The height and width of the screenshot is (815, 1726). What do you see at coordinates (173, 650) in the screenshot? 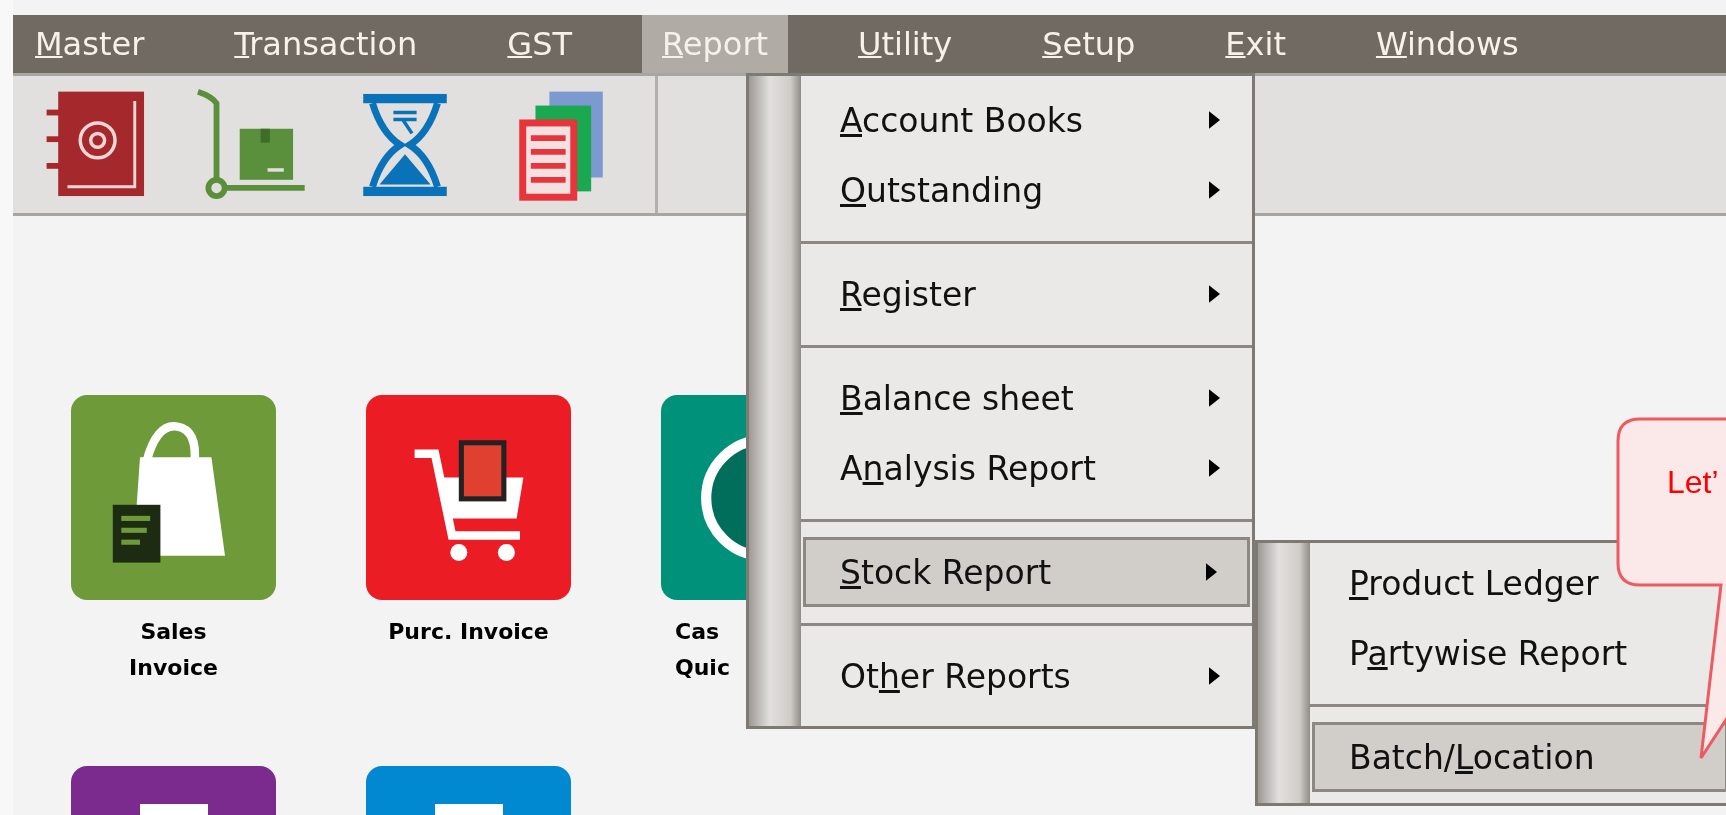
I see `tile-label: Sales Invoice` at bounding box center [173, 650].